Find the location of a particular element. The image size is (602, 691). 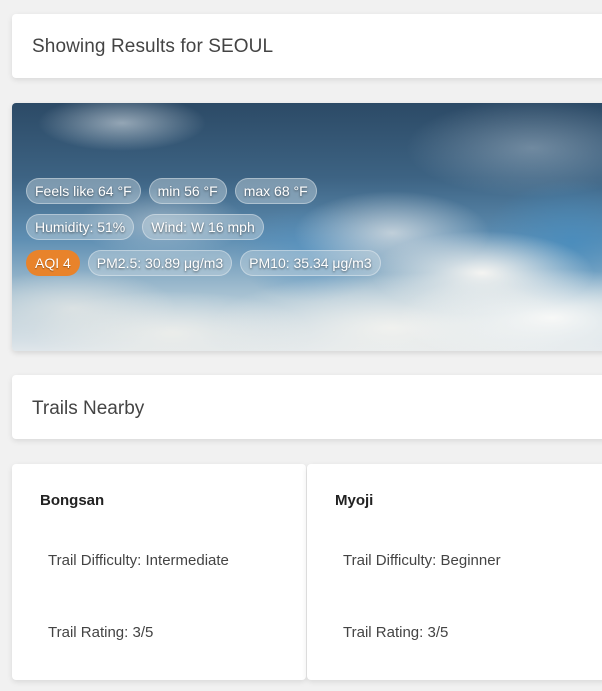

conditions-row: Humidity: 51% Wind: W 16 mph is located at coordinates (145, 227).